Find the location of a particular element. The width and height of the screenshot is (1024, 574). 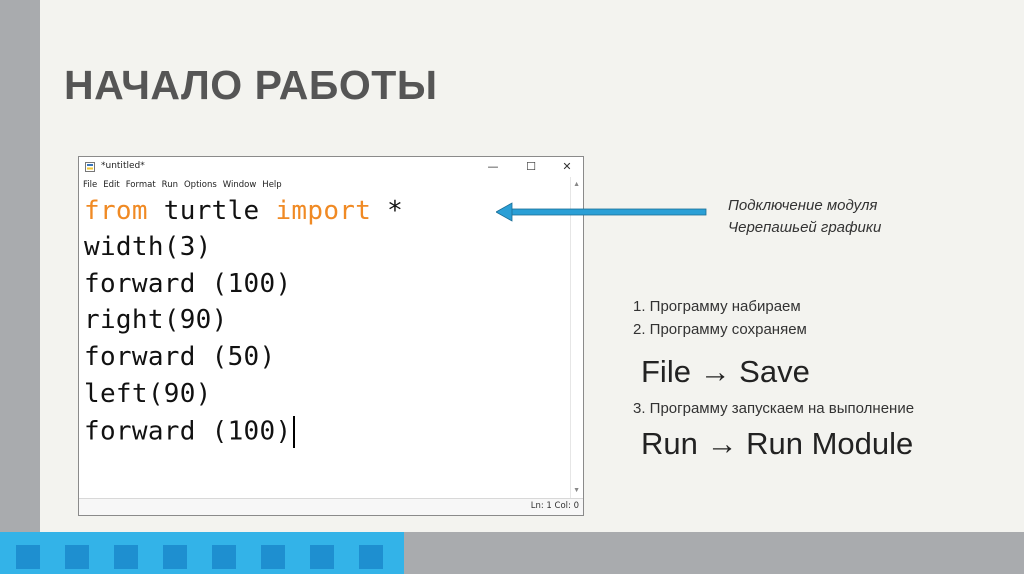

code-text: forward (100) is located at coordinates (188, 431).